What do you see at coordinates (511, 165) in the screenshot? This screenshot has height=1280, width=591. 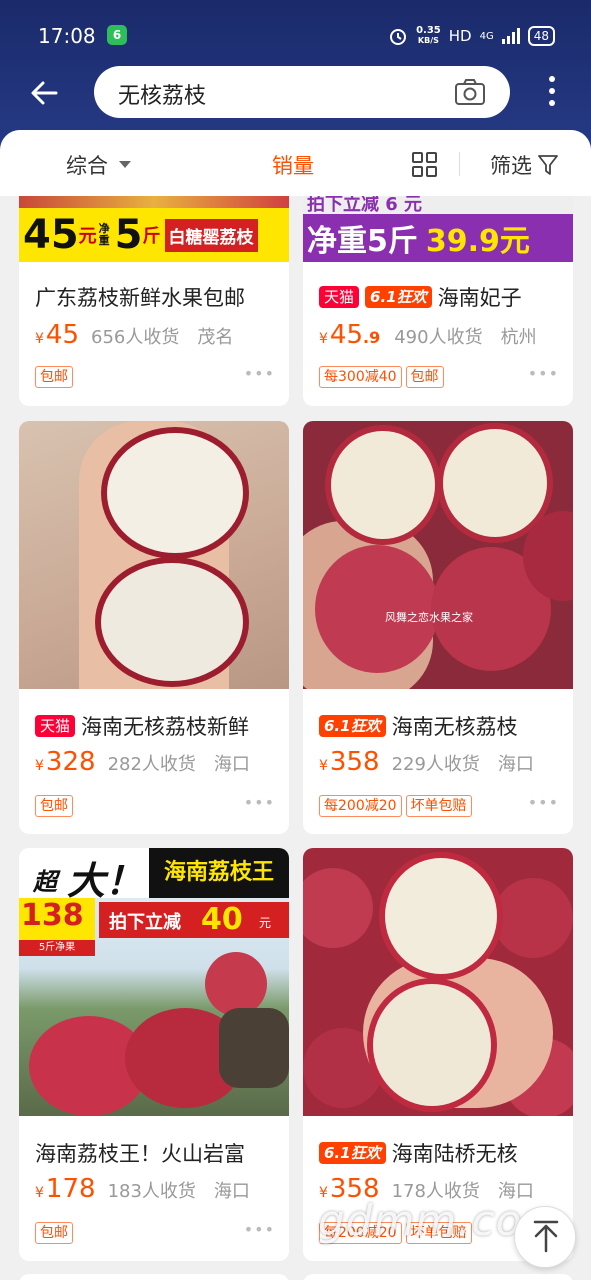 I see `filter-button: 筛选` at bounding box center [511, 165].